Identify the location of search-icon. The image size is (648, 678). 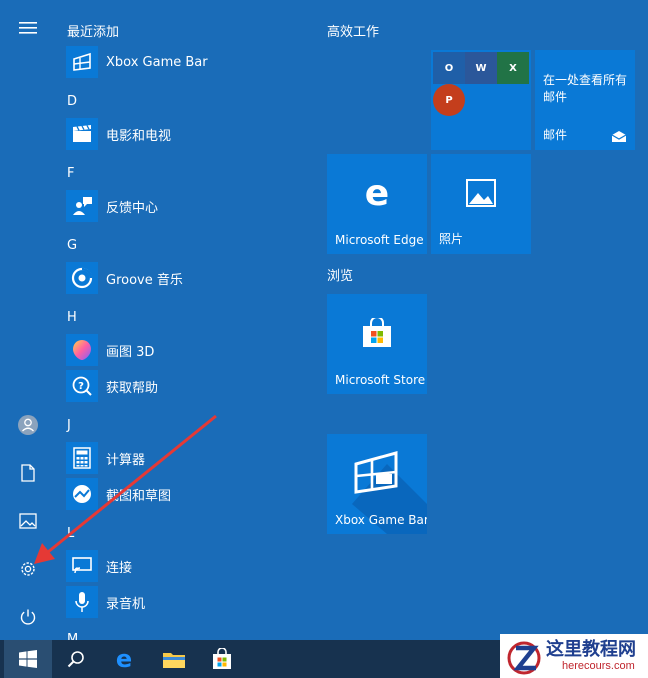
(75, 659).